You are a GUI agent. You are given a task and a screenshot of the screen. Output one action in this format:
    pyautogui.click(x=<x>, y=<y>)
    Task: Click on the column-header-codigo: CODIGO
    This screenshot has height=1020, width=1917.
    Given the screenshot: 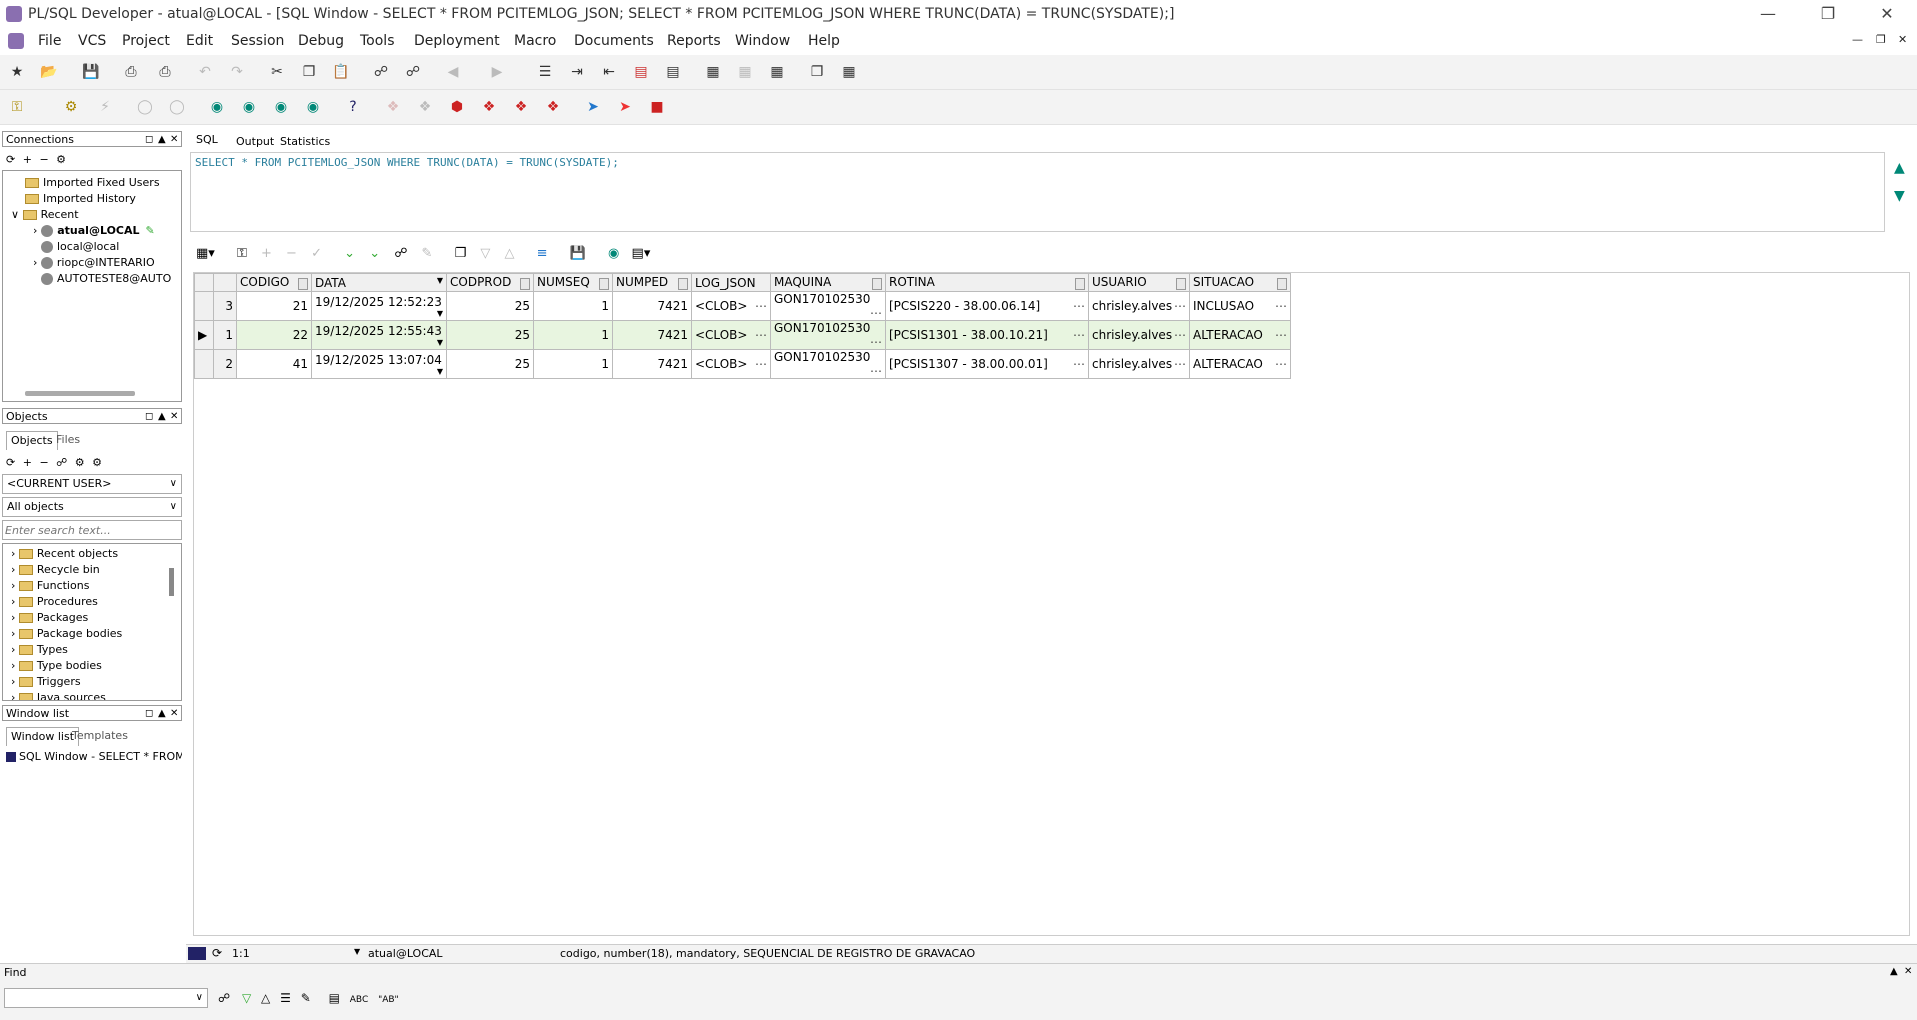 What is the action you would take?
    pyautogui.click(x=274, y=282)
    